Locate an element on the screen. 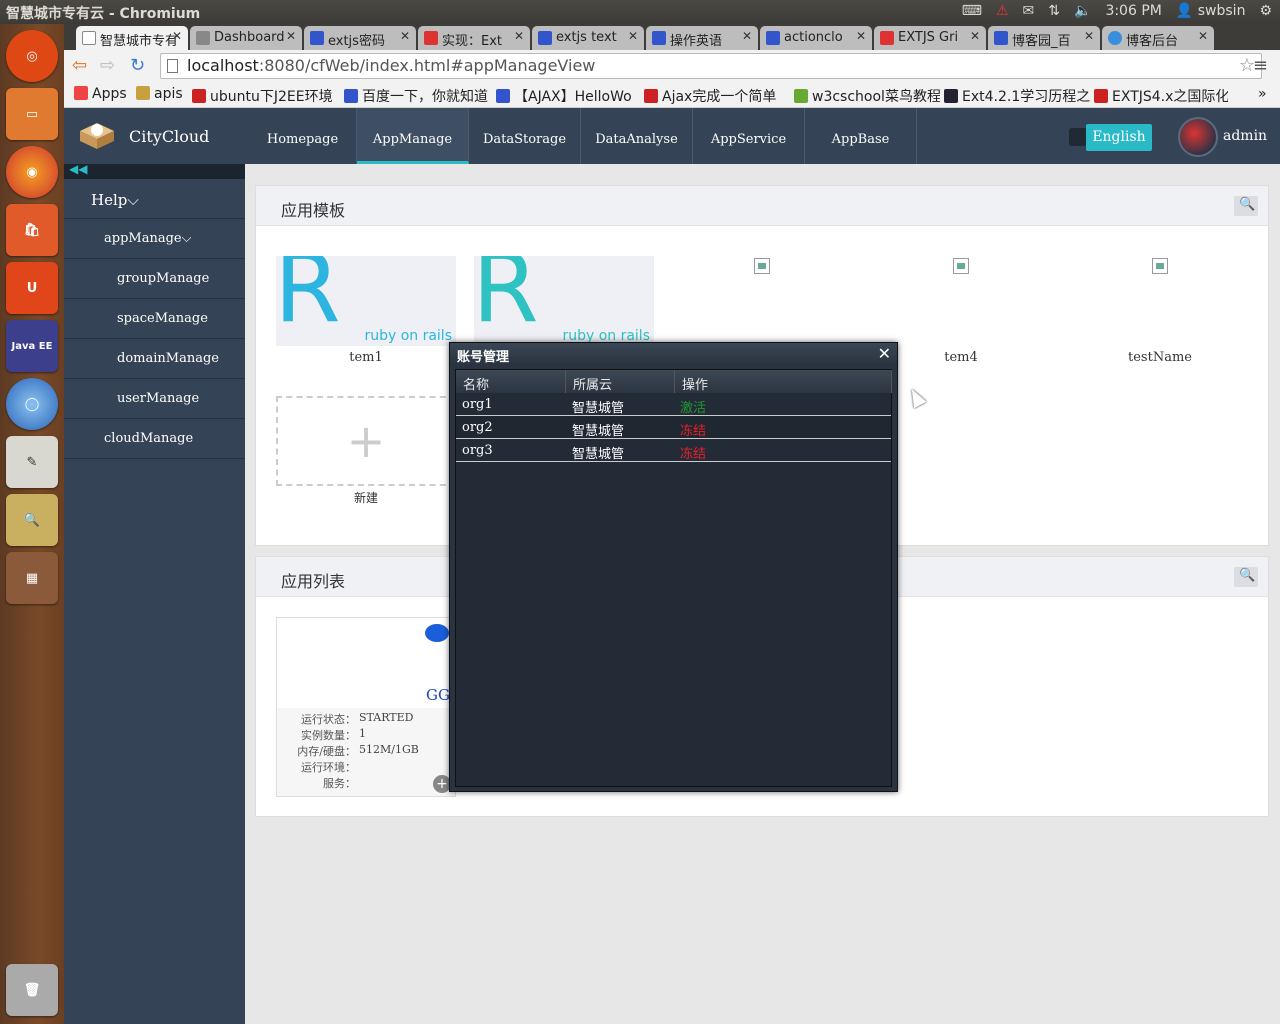 The image size is (1280, 1024). collapse-left-icon: ◀◀ is located at coordinates (78, 169).